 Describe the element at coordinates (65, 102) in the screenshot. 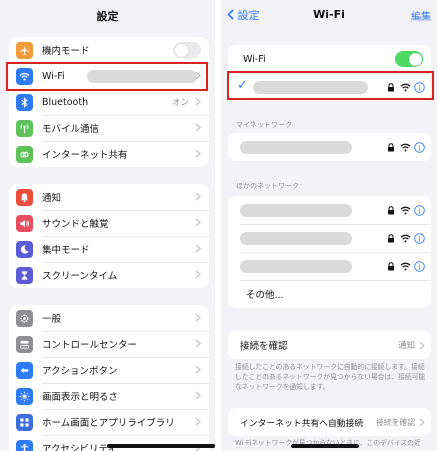

I see `bluetooth-label: Bluetooth` at that location.